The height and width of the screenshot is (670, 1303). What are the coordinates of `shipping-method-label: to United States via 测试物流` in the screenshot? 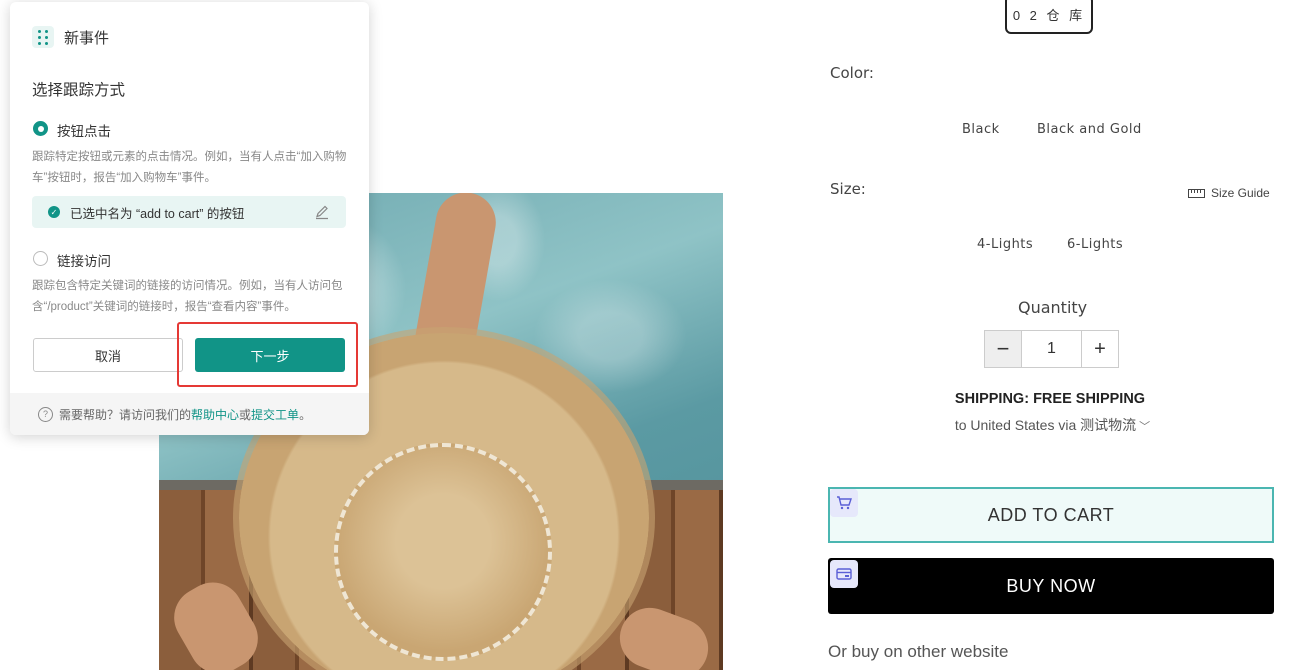 It's located at (1045, 425).